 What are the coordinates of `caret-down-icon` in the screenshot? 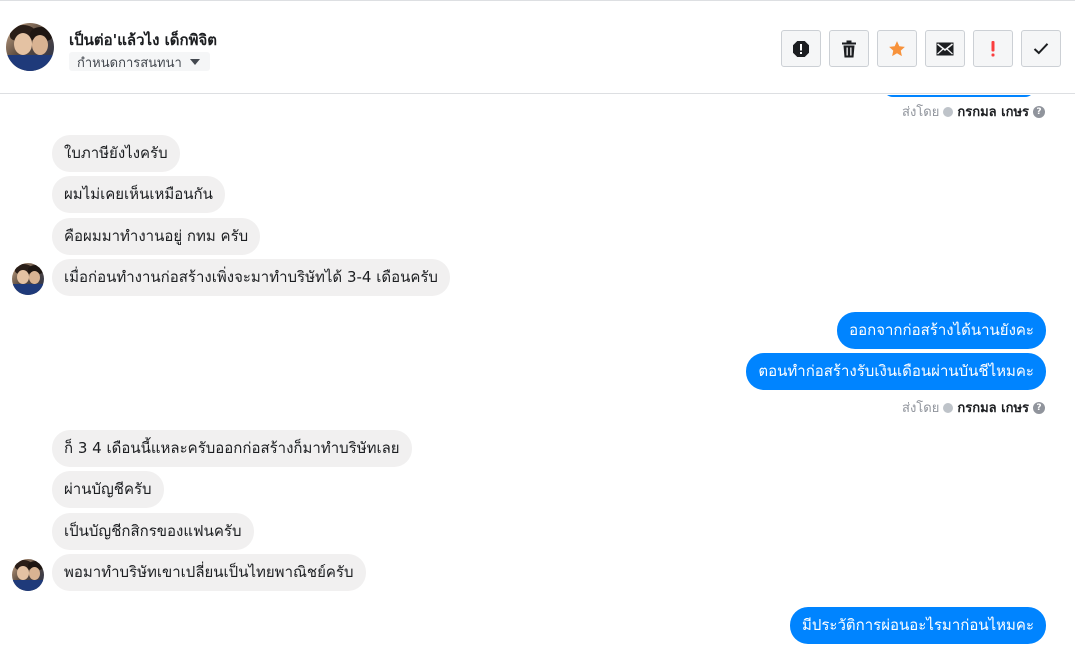 It's located at (194, 62).